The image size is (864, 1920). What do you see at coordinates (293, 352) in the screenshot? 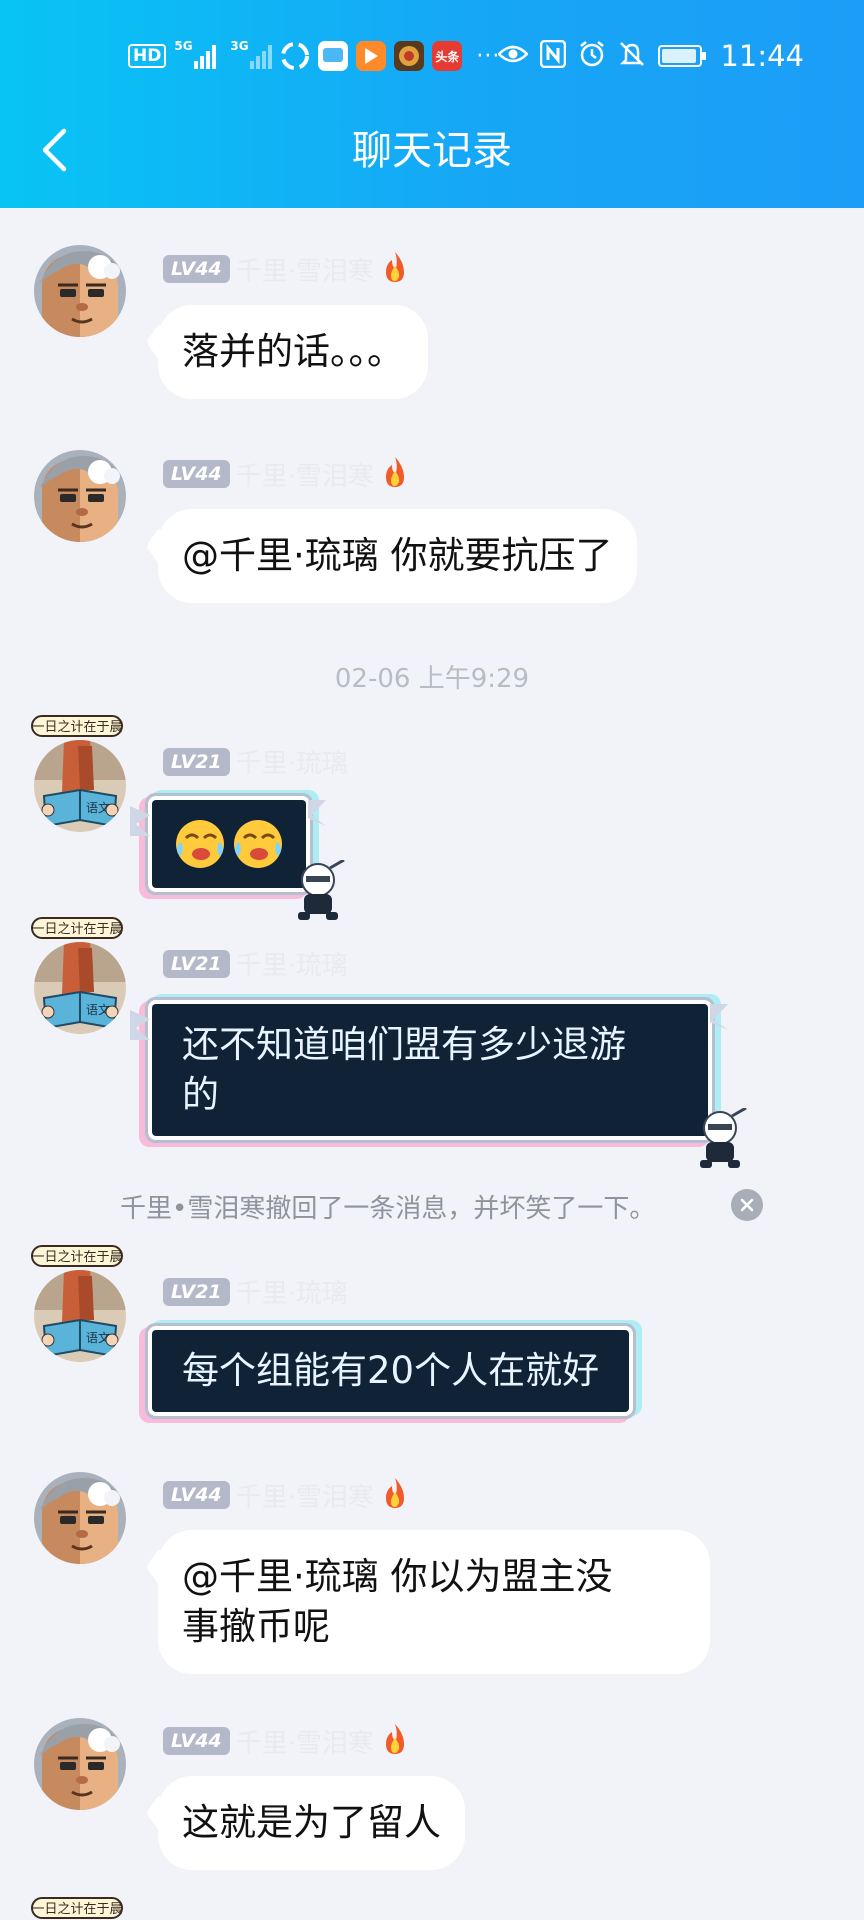
I see `message-bubble: 落并的话。。。` at bounding box center [293, 352].